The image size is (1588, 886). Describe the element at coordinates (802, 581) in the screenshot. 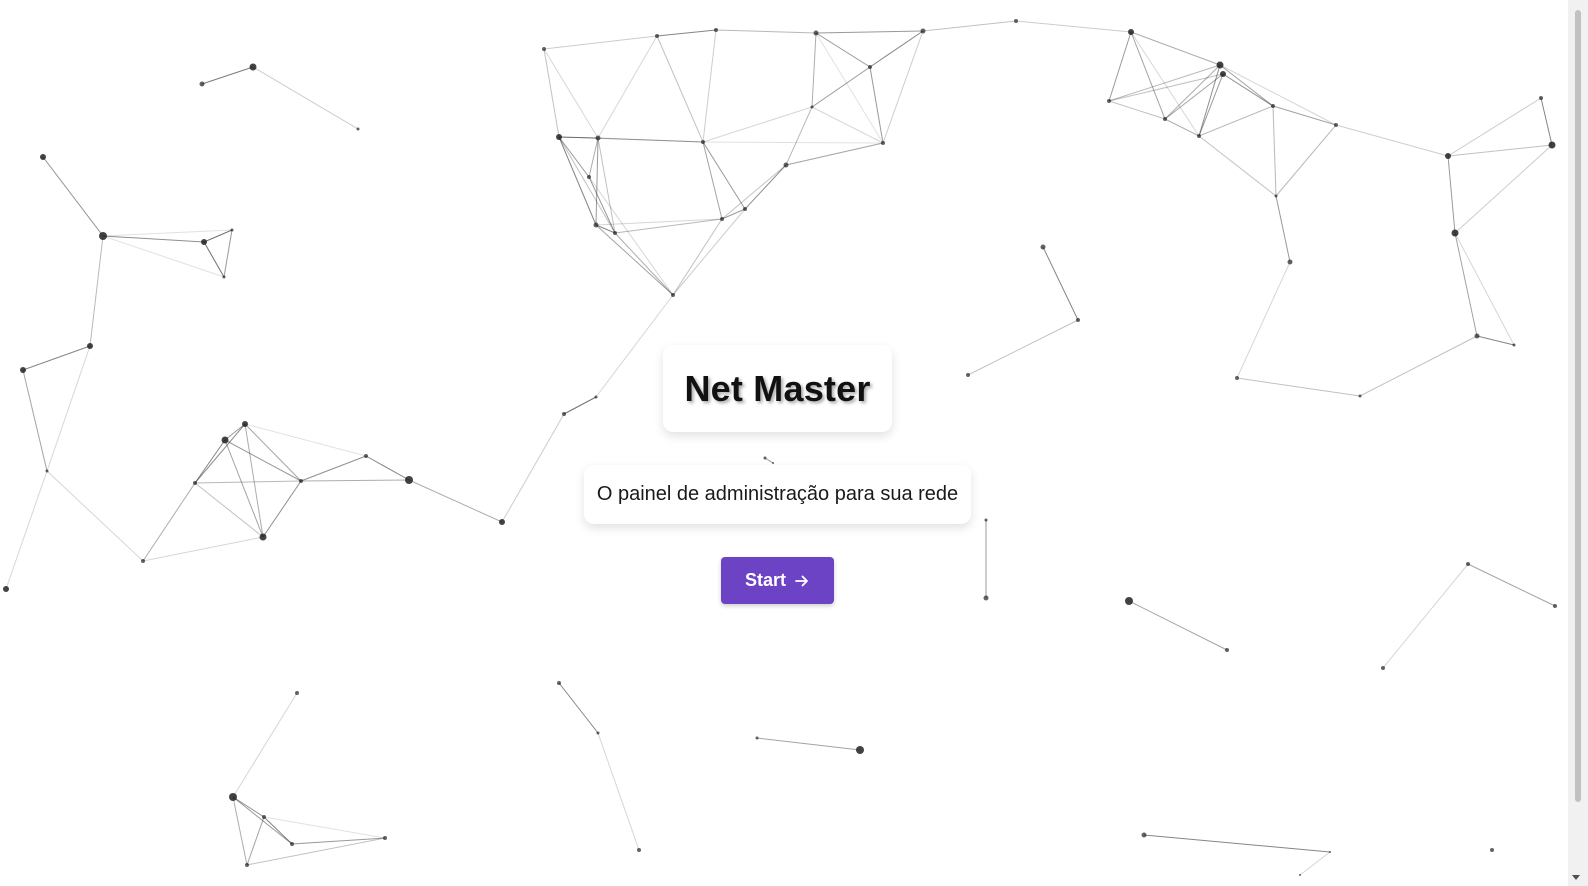

I see `arrow-right-icon` at that location.